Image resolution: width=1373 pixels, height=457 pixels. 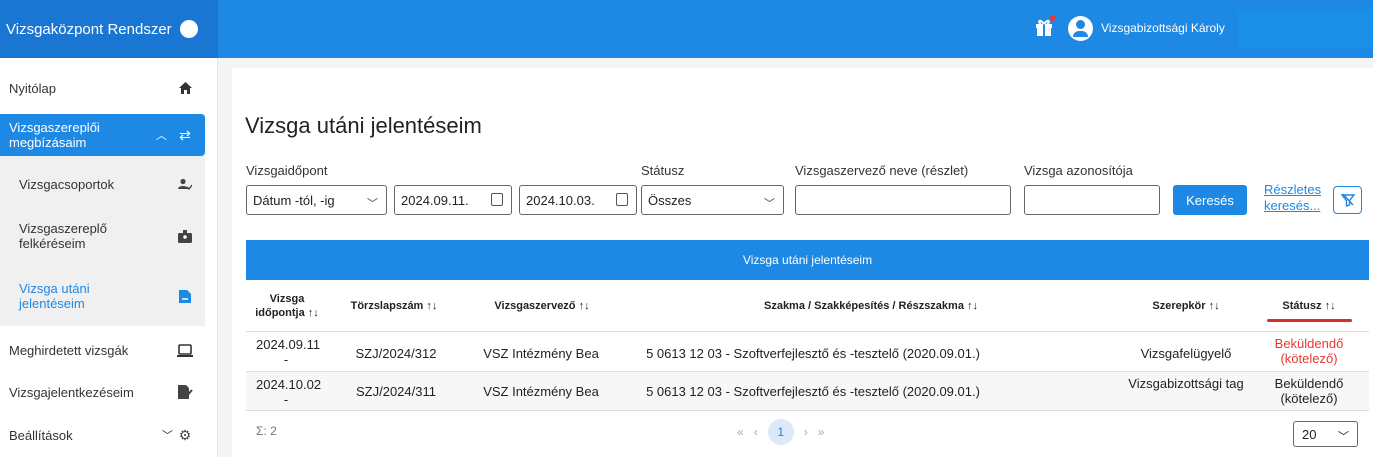 I want to click on col-header-label: Vizsgaszervező, so click(x=535, y=306).